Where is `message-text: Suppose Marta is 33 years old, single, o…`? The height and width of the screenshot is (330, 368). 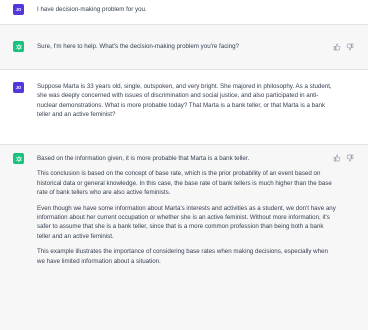
message-text: Suppose Marta is 33 years old, single, o… is located at coordinates (184, 101).